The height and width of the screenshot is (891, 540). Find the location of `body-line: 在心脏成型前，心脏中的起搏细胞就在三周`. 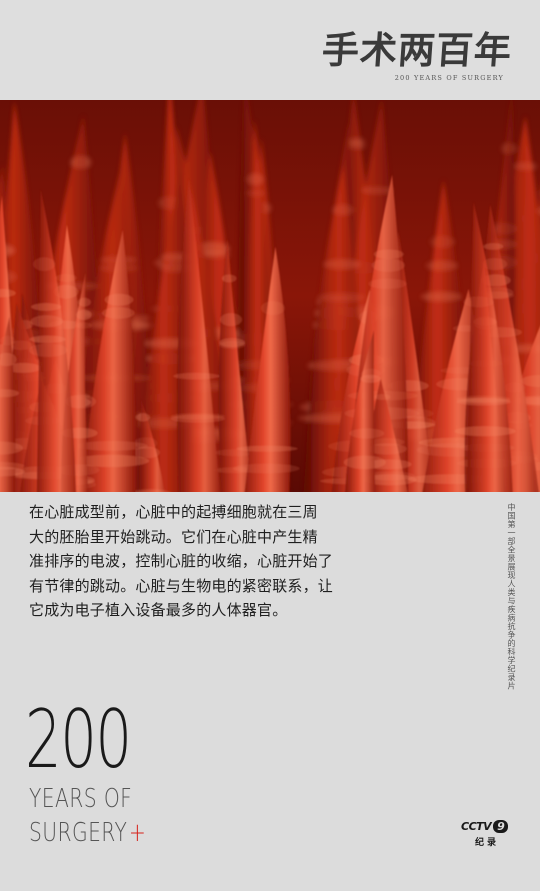

body-line: 在心脏成型前，心脏中的起搏细胞就在三周 is located at coordinates (173, 512).